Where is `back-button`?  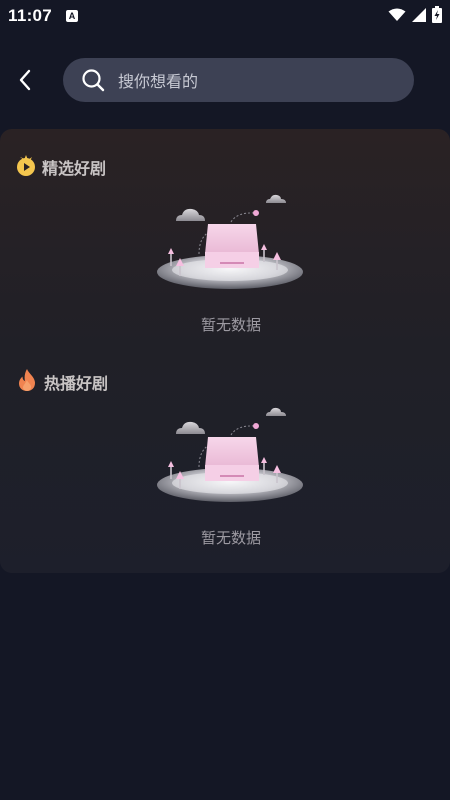 back-button is located at coordinates (25, 80).